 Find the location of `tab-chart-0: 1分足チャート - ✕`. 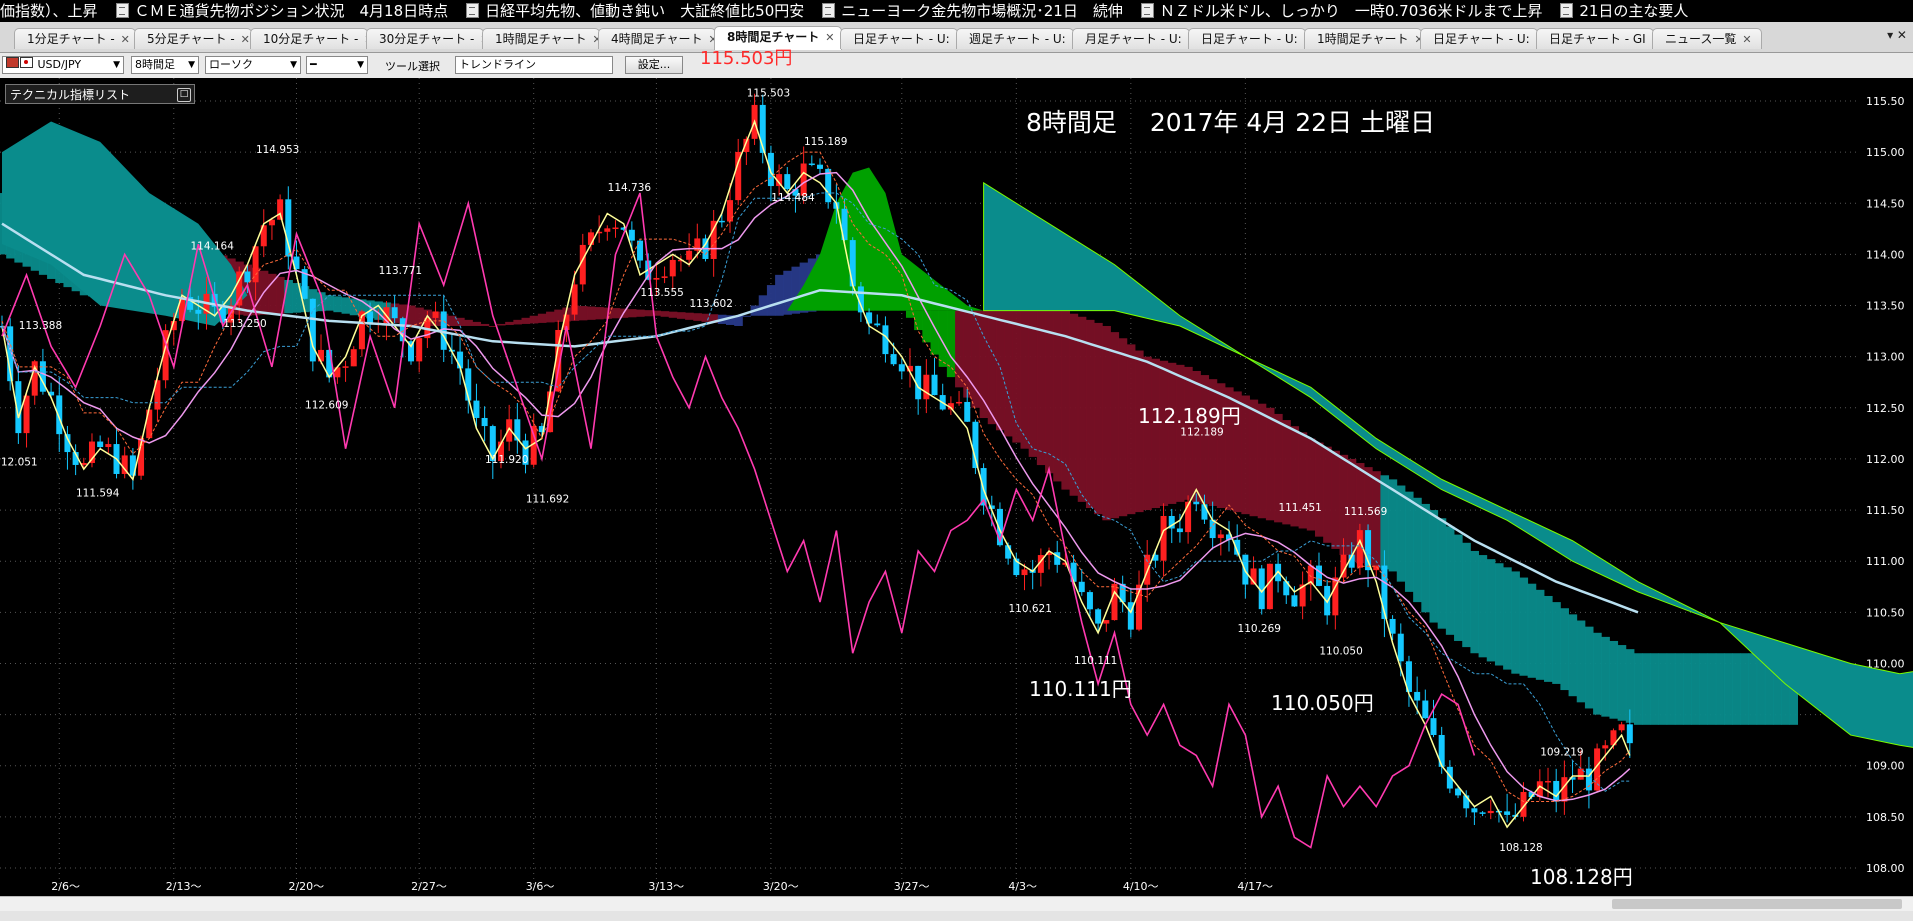

tab-chart-0: 1分足チャート - ✕ is located at coordinates (75, 38).